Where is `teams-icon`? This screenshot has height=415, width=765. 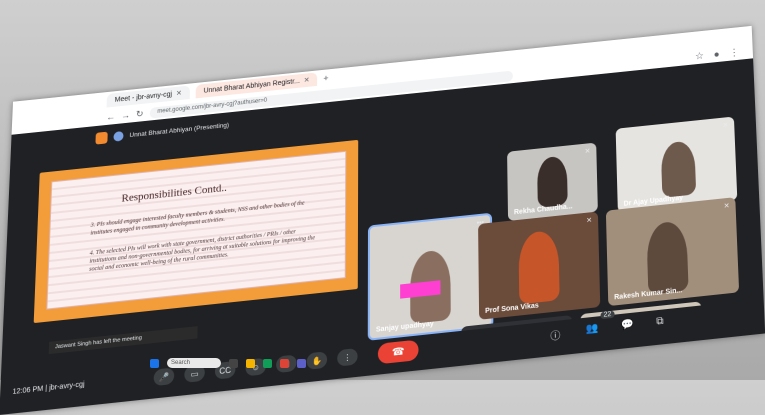
teams-icon is located at coordinates (301, 363).